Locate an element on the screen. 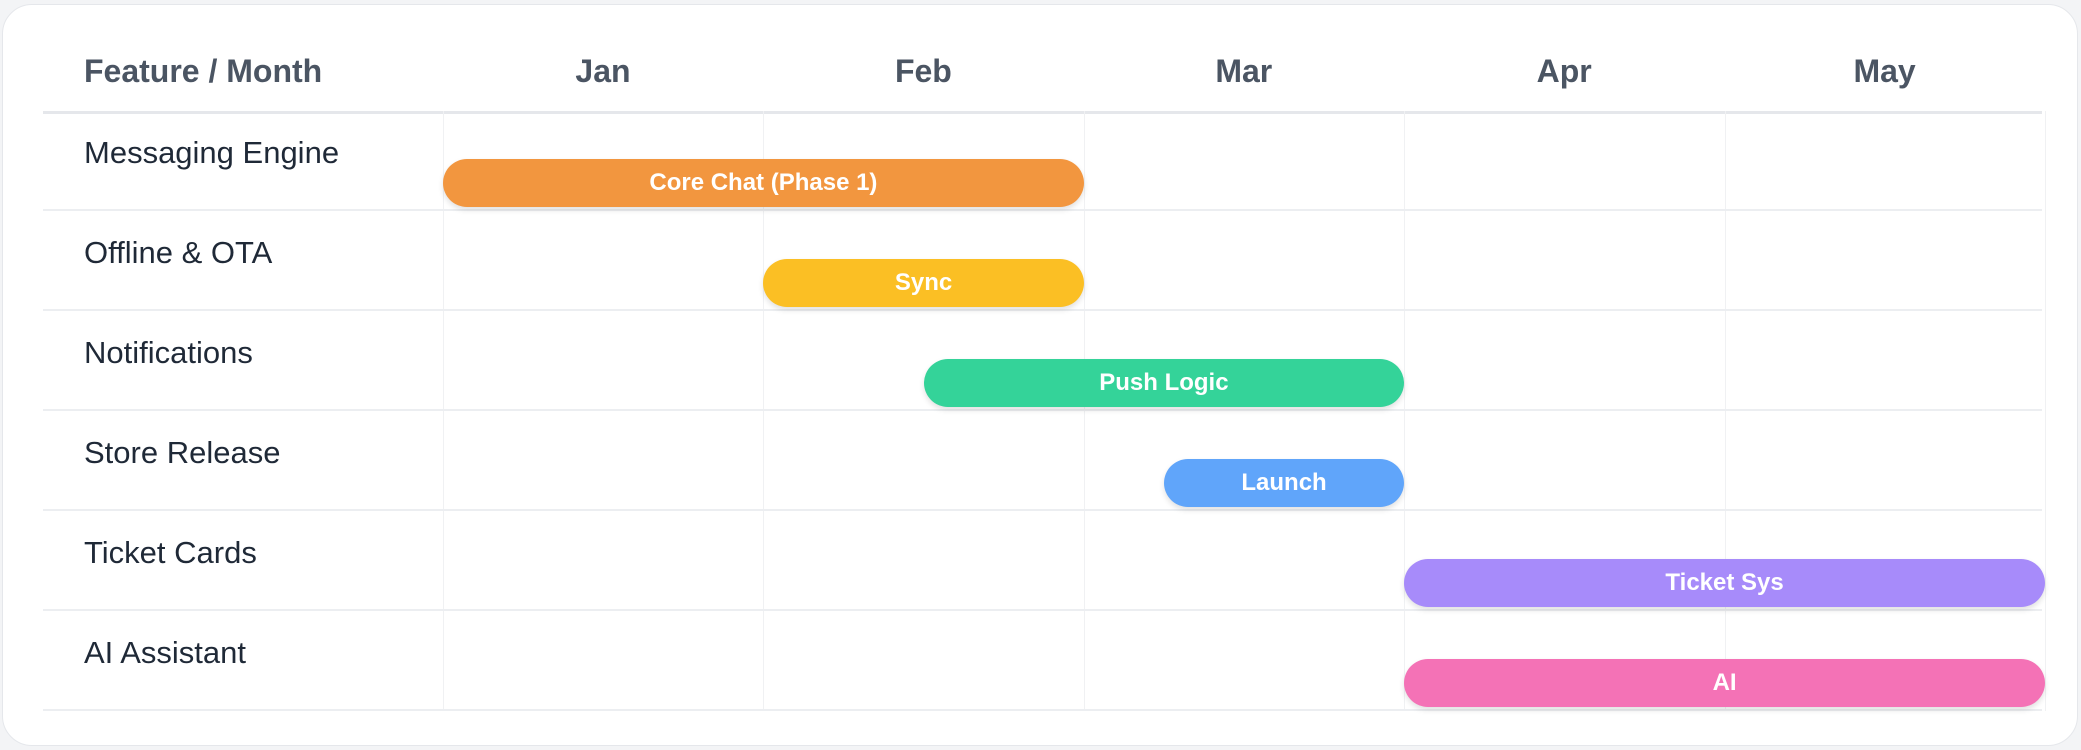 This screenshot has width=2081, height=750. feature-label: Store Release is located at coordinates (182, 452).